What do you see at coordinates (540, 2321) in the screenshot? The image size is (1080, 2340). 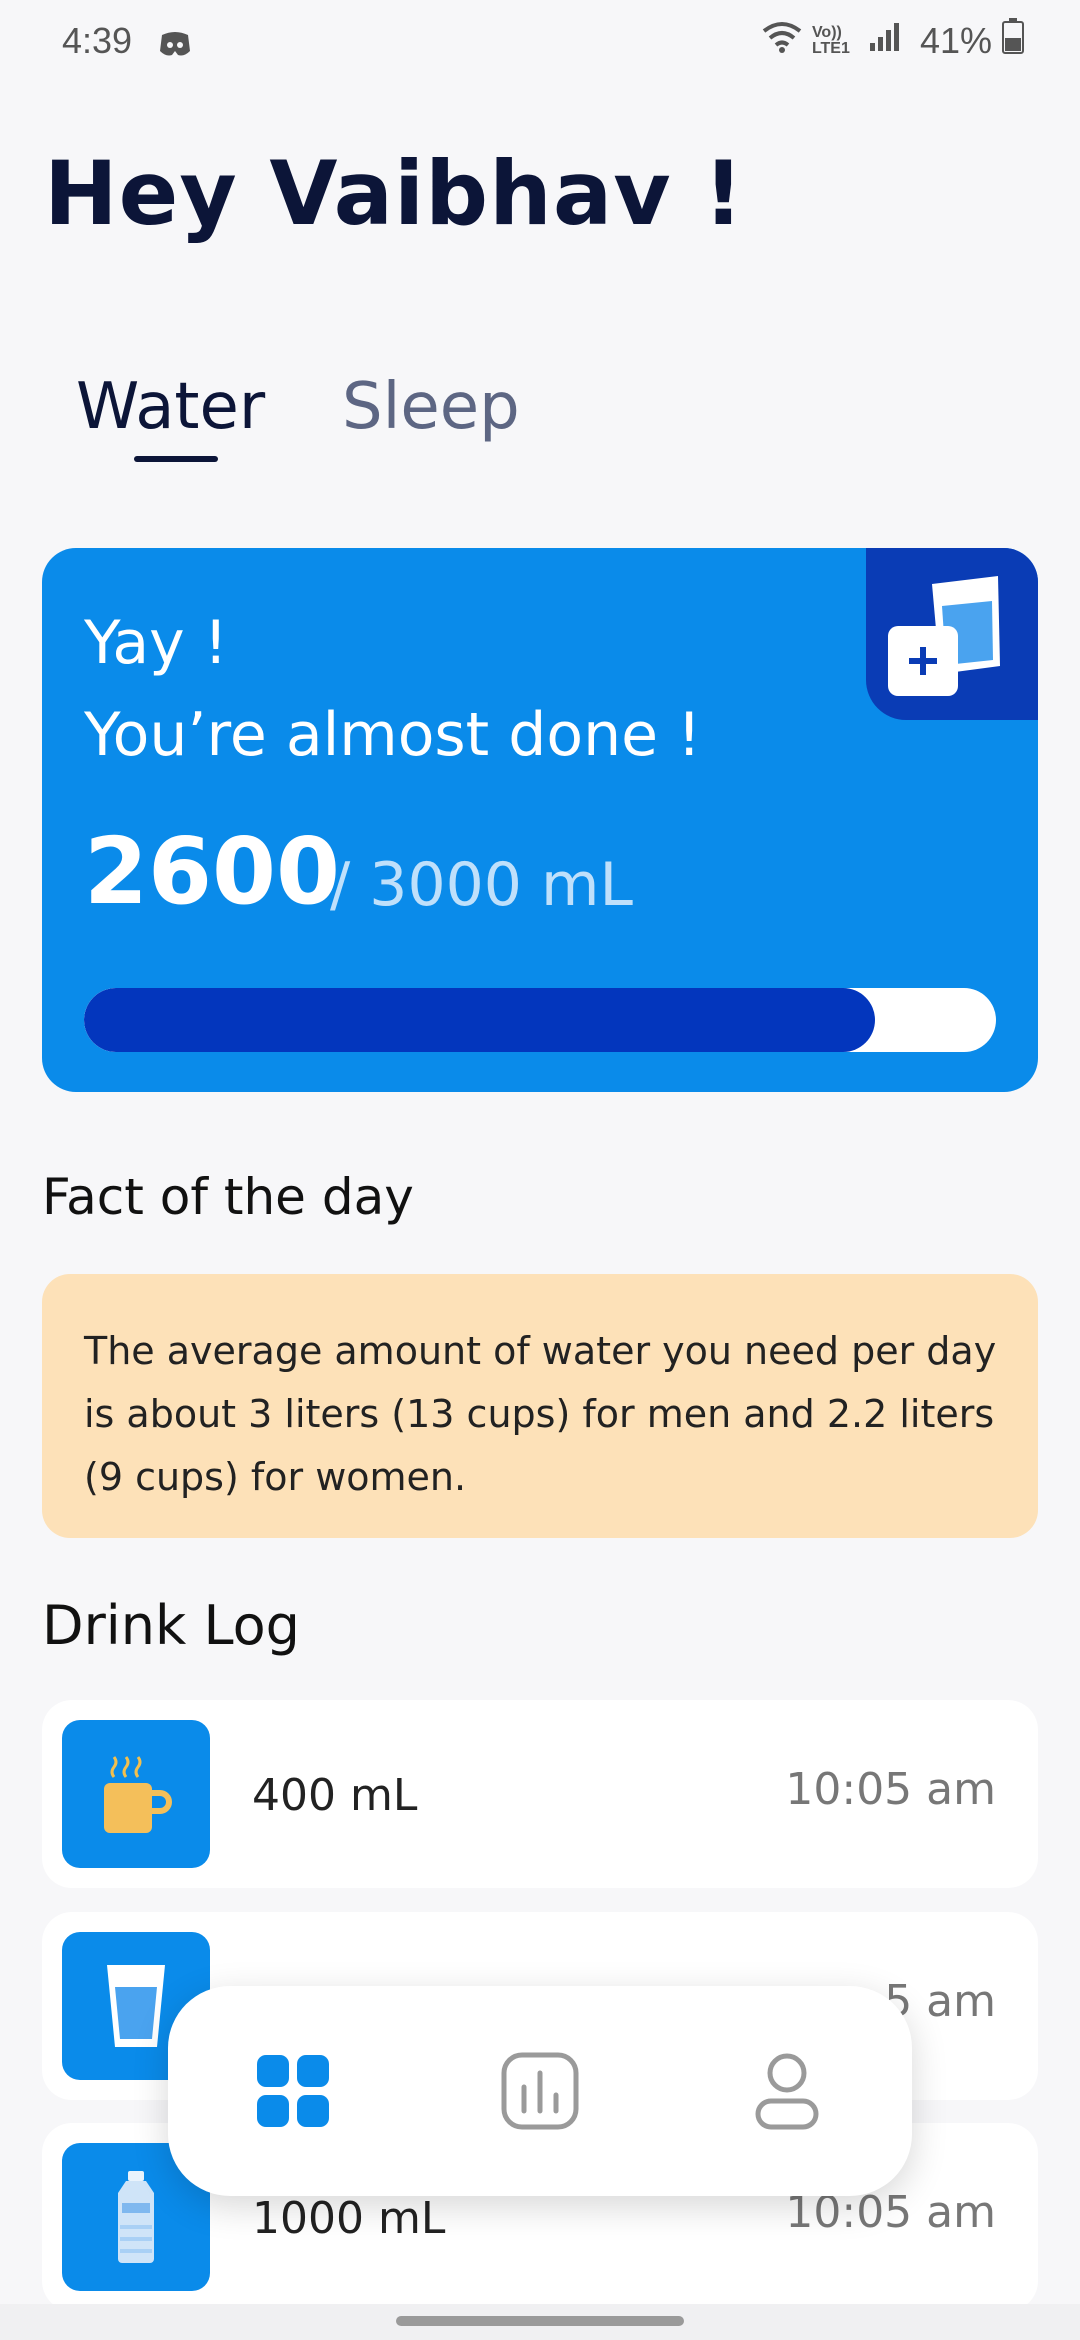 I see `home-gesture-handle` at bounding box center [540, 2321].